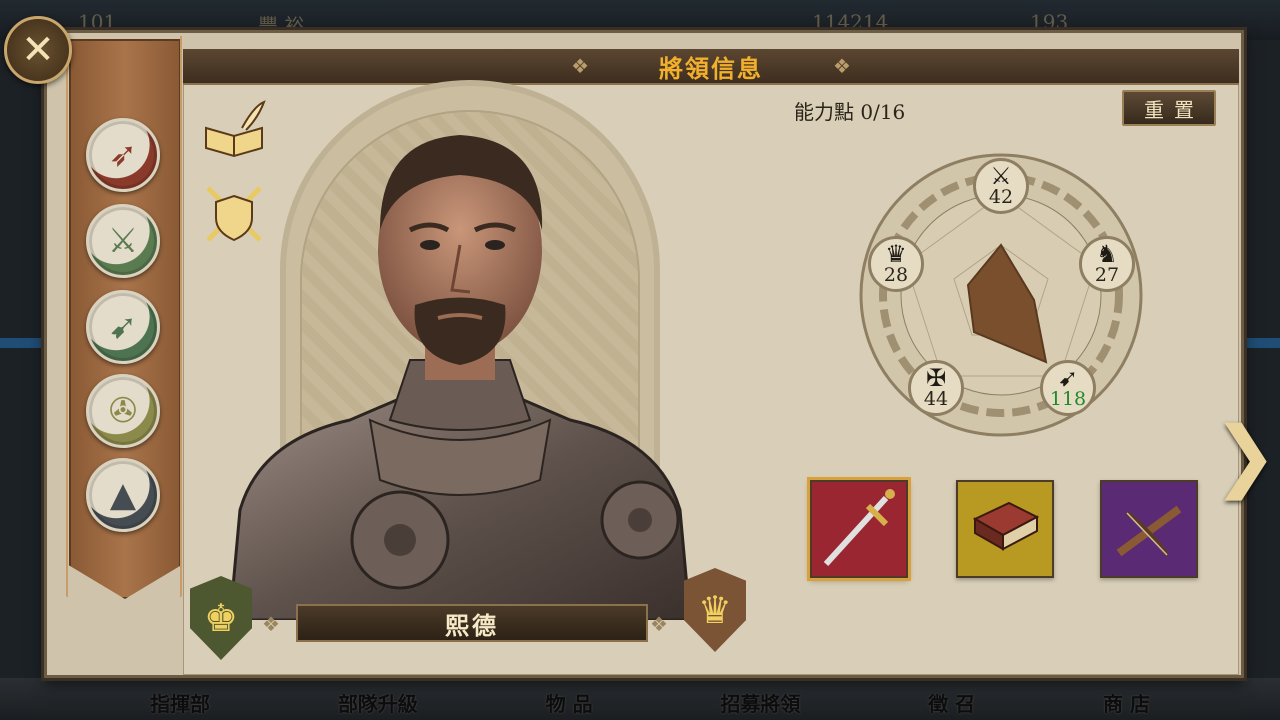 The image size is (1280, 720). What do you see at coordinates (1068, 399) in the screenshot?
I see `stat-value: 118` at bounding box center [1068, 399].